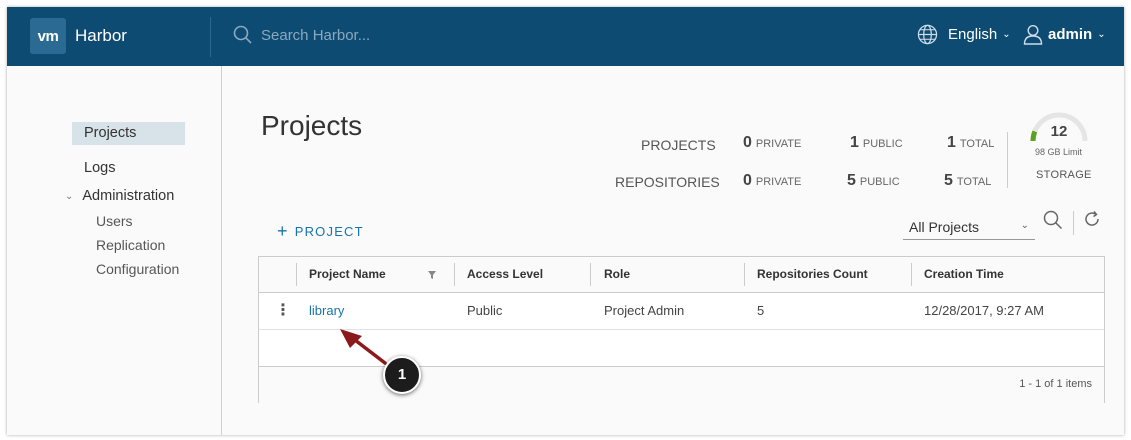  Describe the element at coordinates (137, 269) in the screenshot. I see `sidebar-item-configuration: Configuration` at that location.